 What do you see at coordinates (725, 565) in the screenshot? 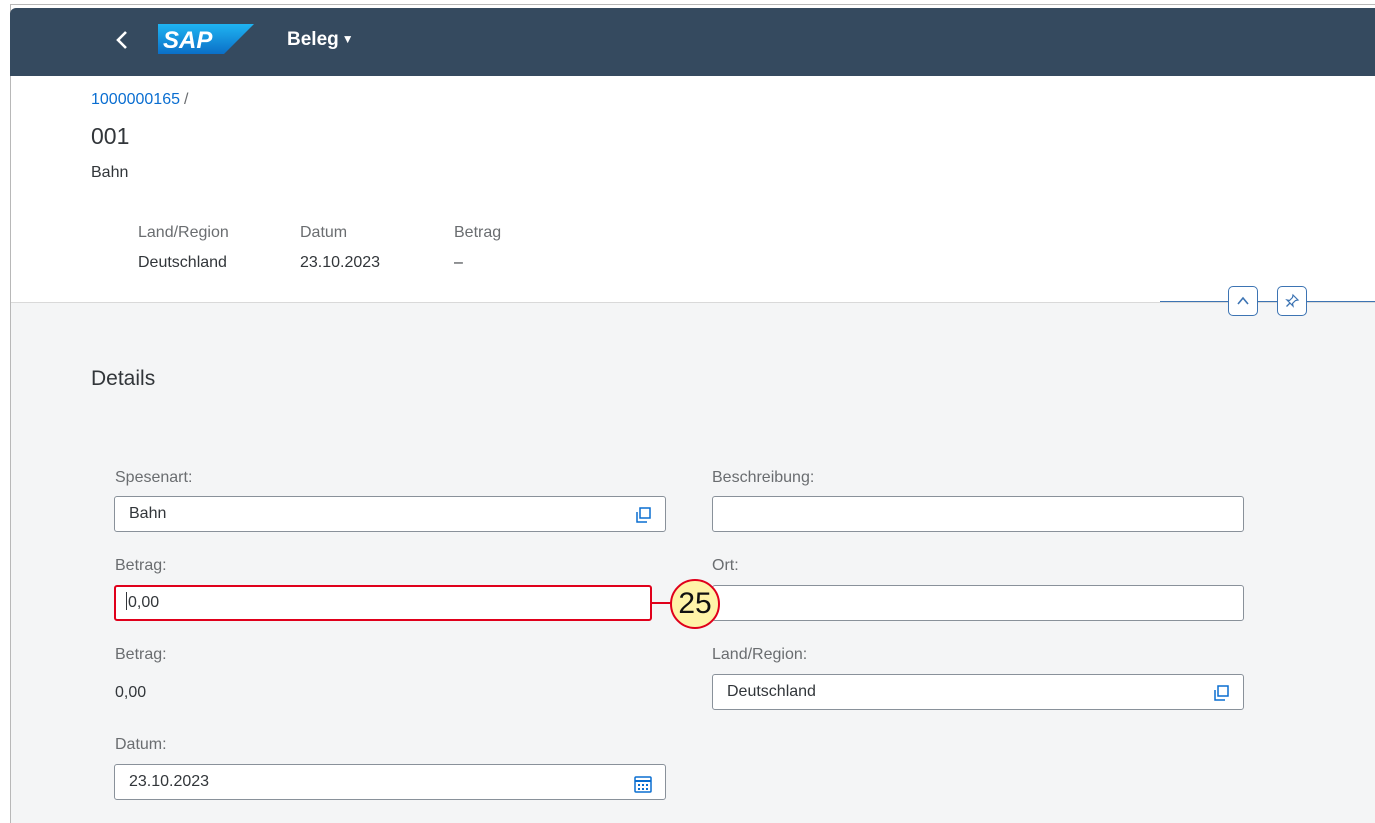
I see `ort-label: Ort:` at bounding box center [725, 565].